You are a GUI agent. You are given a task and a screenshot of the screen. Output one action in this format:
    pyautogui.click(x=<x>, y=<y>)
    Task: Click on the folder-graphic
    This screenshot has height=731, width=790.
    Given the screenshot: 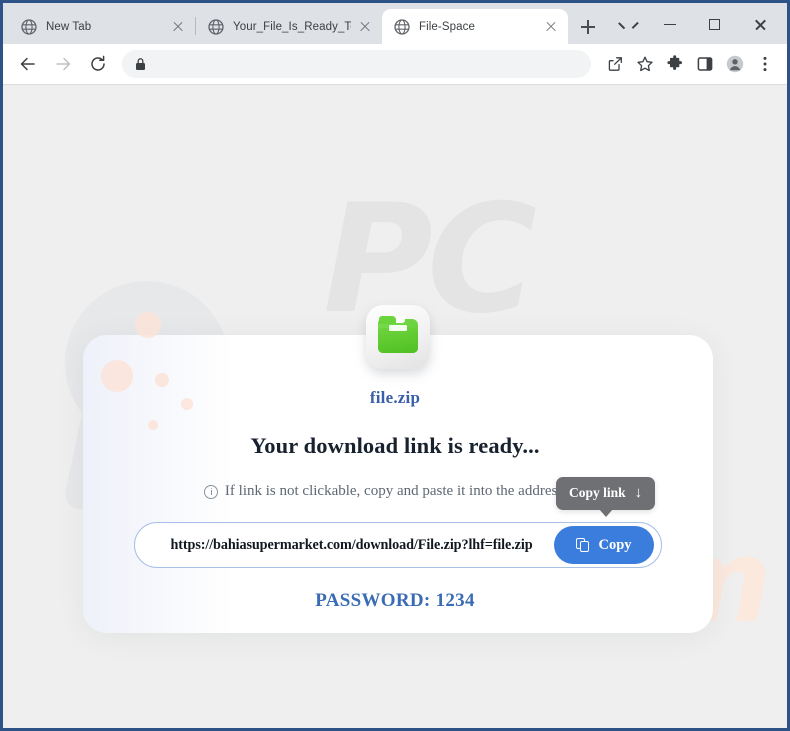 What is the action you would take?
    pyautogui.click(x=398, y=335)
    